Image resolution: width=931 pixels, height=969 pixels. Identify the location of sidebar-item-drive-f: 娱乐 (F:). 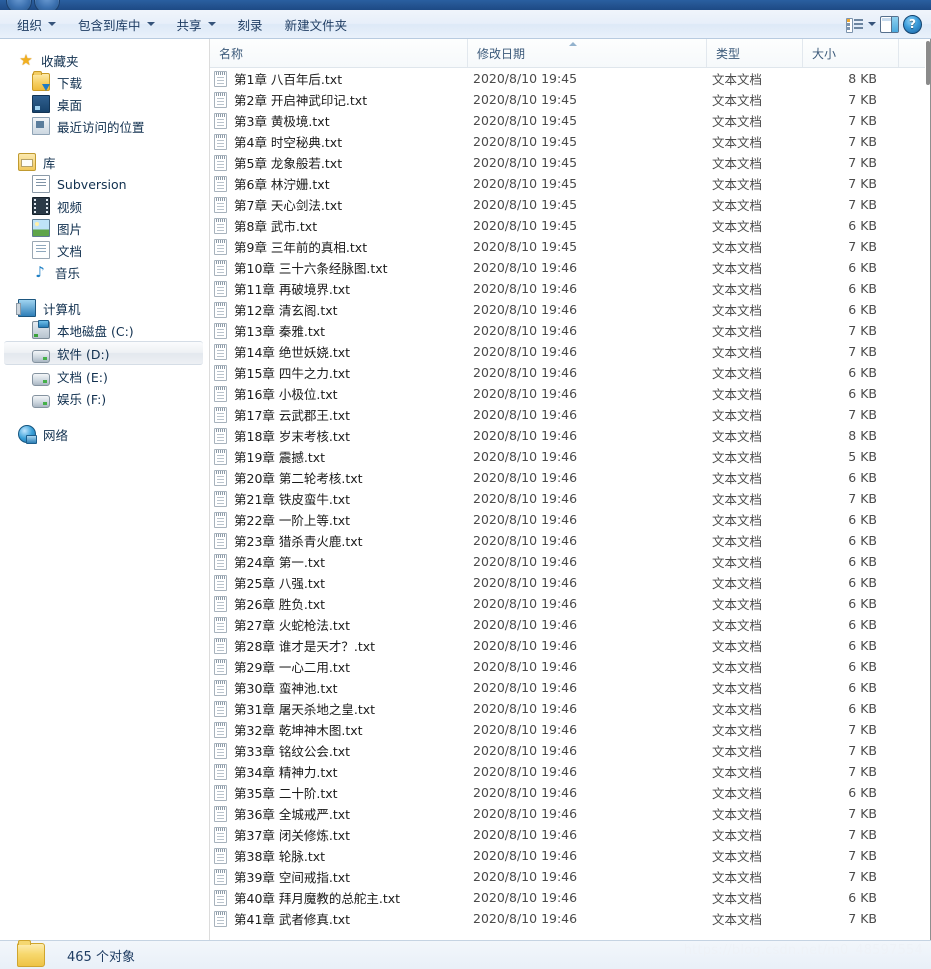
(104, 398).